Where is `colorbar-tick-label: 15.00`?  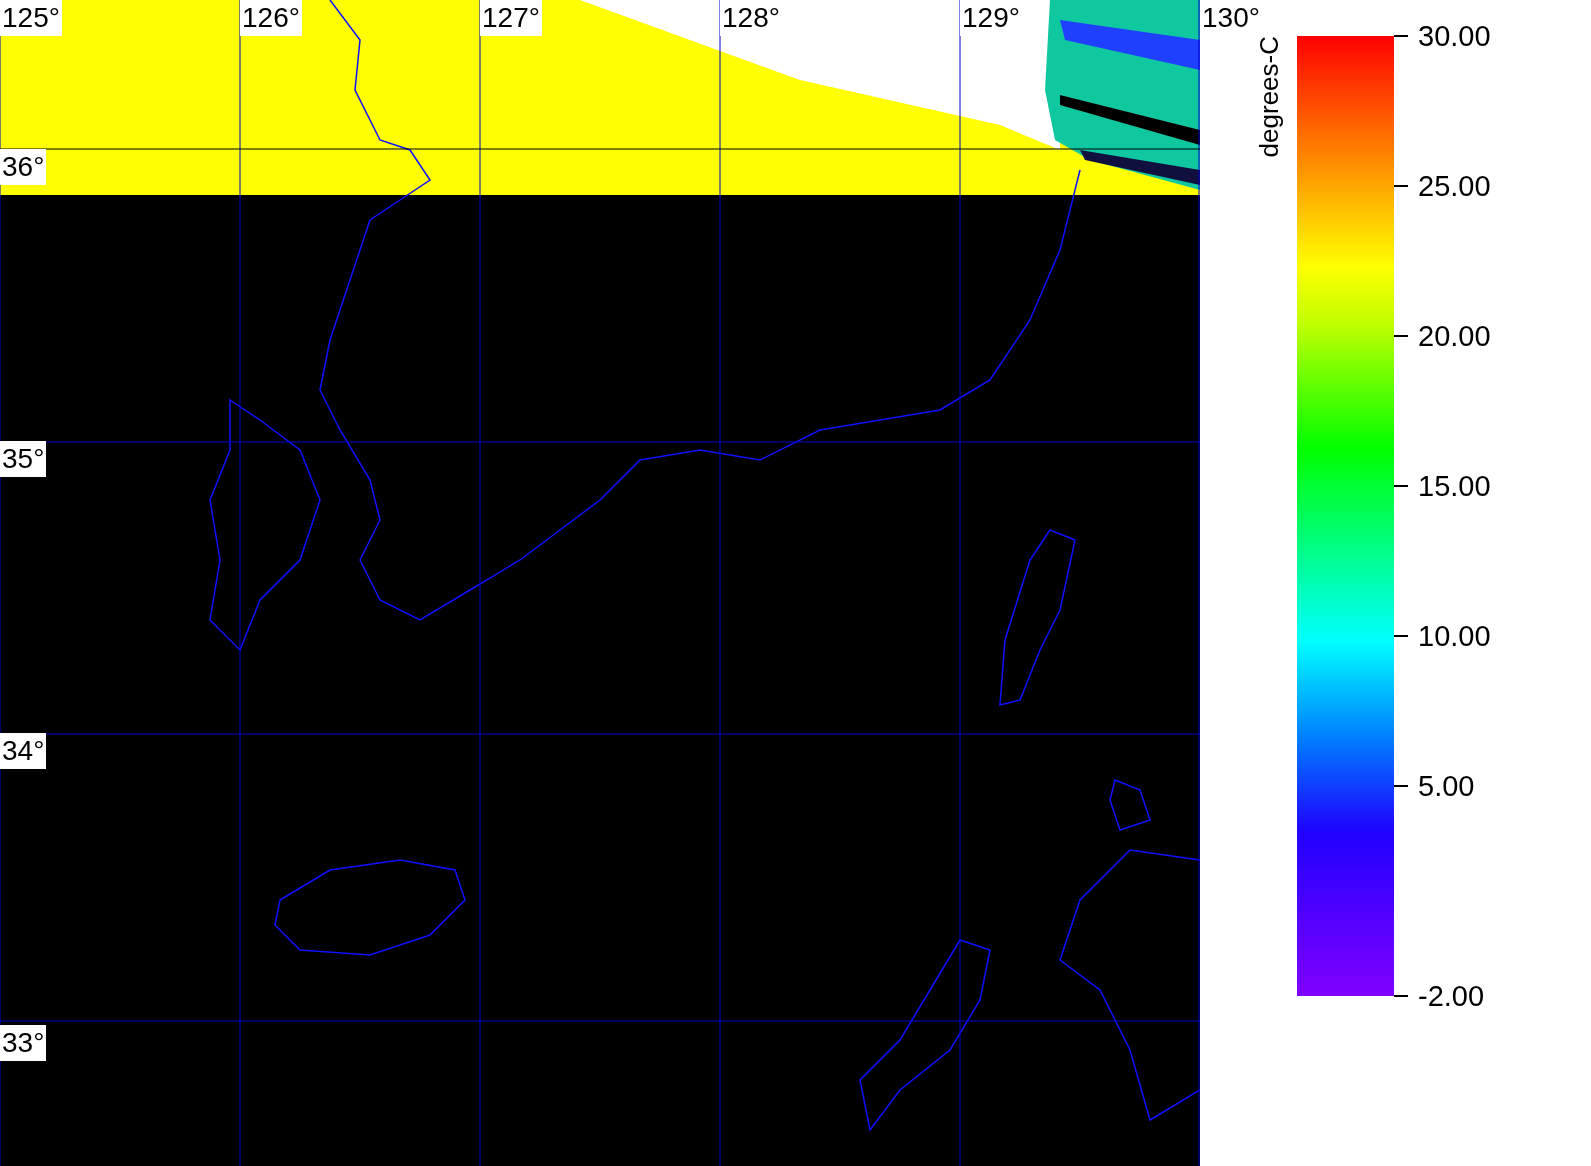
colorbar-tick-label: 15.00 is located at coordinates (1454, 486).